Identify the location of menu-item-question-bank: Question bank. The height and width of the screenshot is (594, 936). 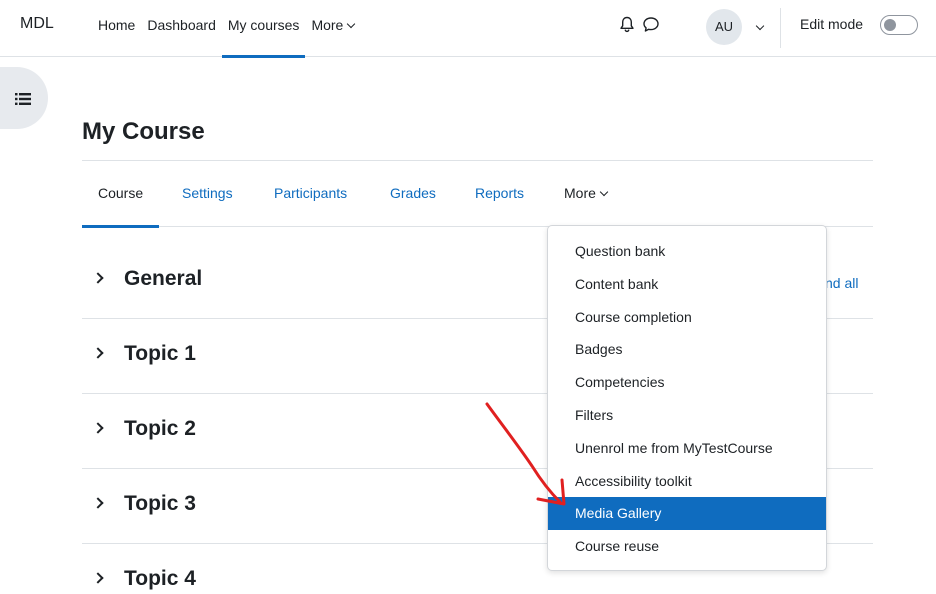
(687, 251).